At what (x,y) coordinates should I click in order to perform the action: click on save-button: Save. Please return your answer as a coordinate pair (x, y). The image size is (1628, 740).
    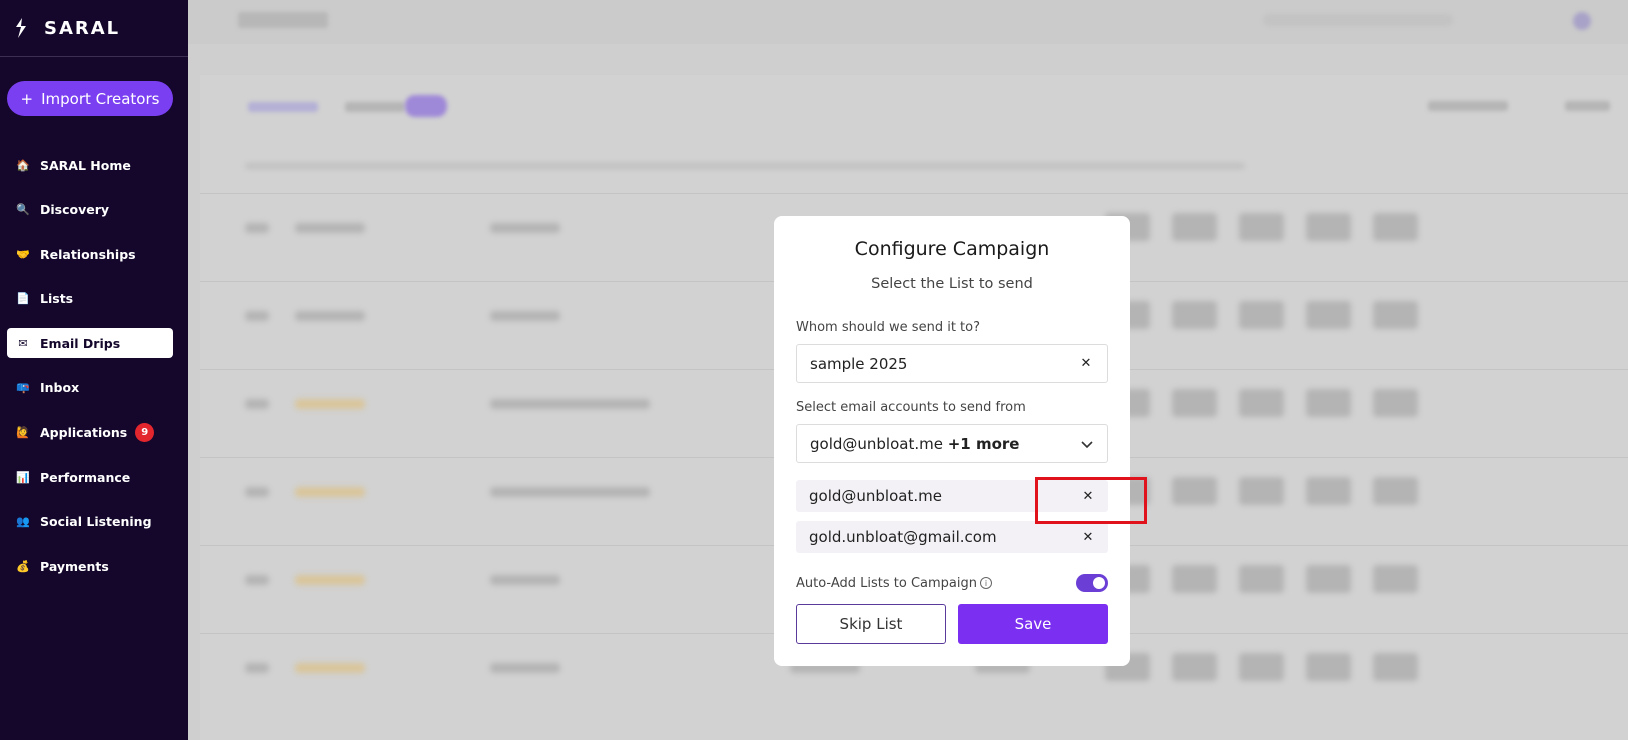
    Looking at the image, I should click on (1033, 624).